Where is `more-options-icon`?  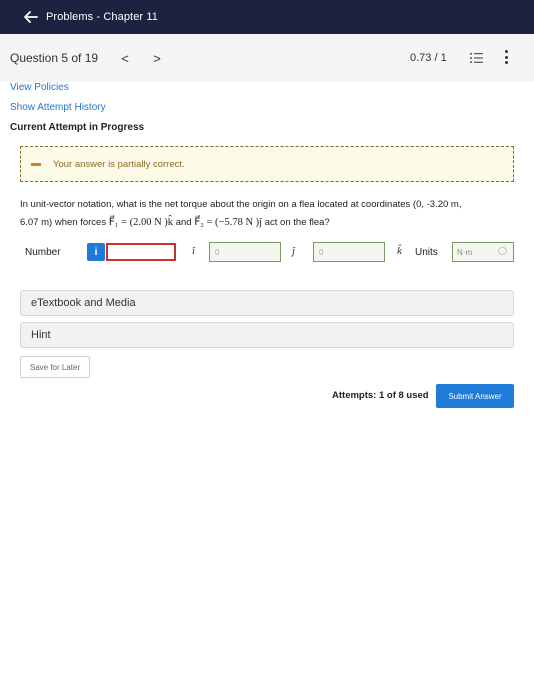
more-options-icon is located at coordinates (506, 57).